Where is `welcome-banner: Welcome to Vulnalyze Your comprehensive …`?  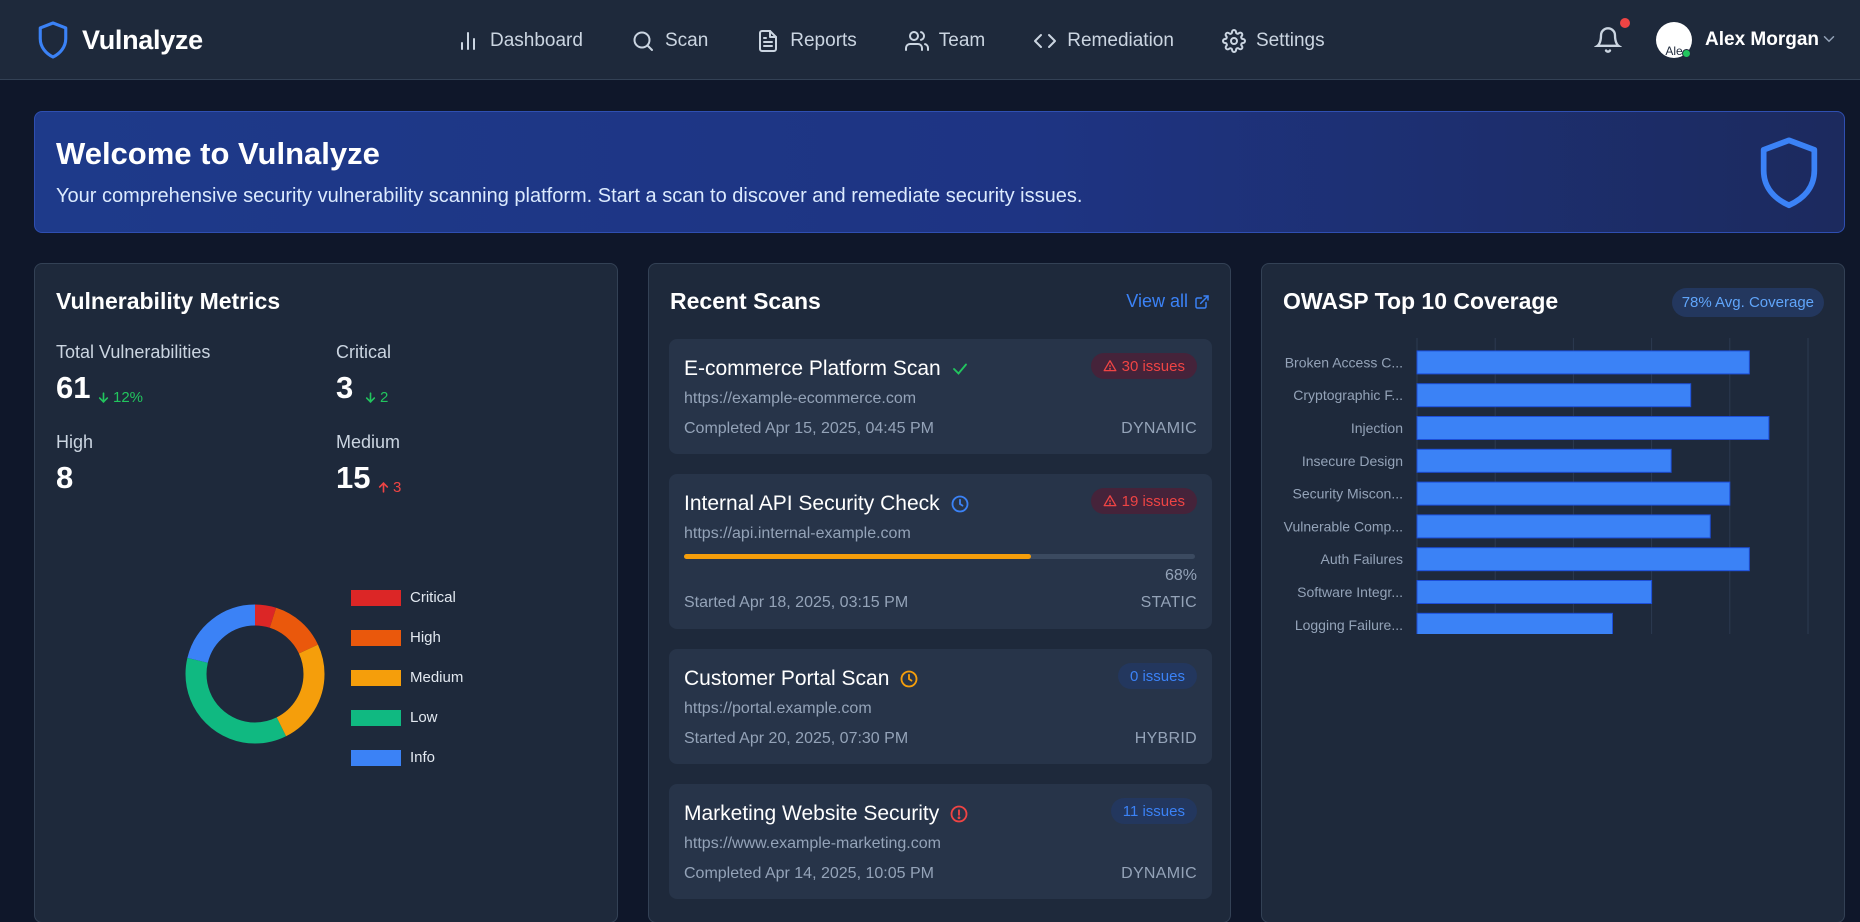
welcome-banner: Welcome to Vulnalyze Your comprehensive … is located at coordinates (939, 172).